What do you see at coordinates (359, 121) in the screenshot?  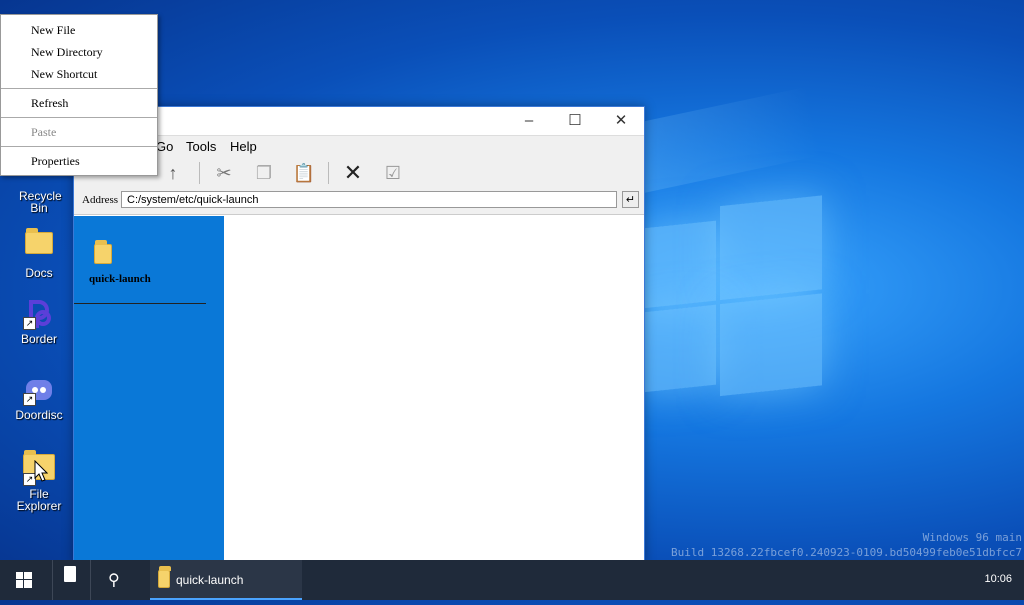 I see `title-bar: ch – ☐ ✕` at bounding box center [359, 121].